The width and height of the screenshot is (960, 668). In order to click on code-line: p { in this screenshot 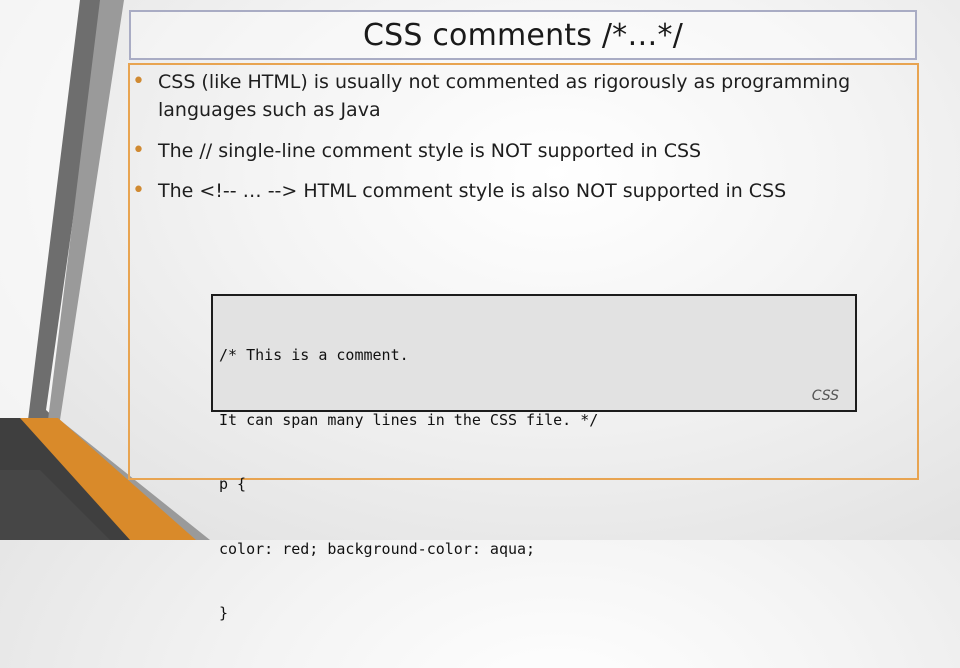, I will do `click(233, 484)`.